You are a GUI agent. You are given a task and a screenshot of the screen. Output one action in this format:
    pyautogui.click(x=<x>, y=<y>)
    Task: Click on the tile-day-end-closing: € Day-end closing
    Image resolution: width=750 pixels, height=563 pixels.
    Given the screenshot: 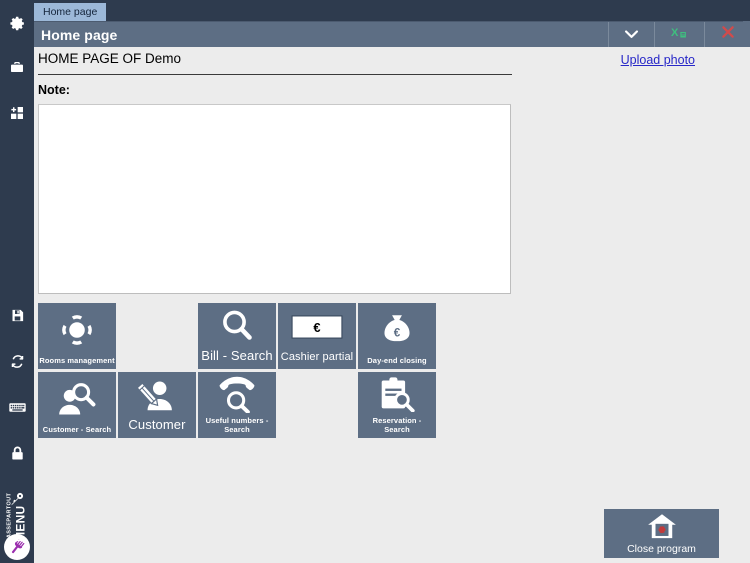 What is the action you would take?
    pyautogui.click(x=397, y=336)
    